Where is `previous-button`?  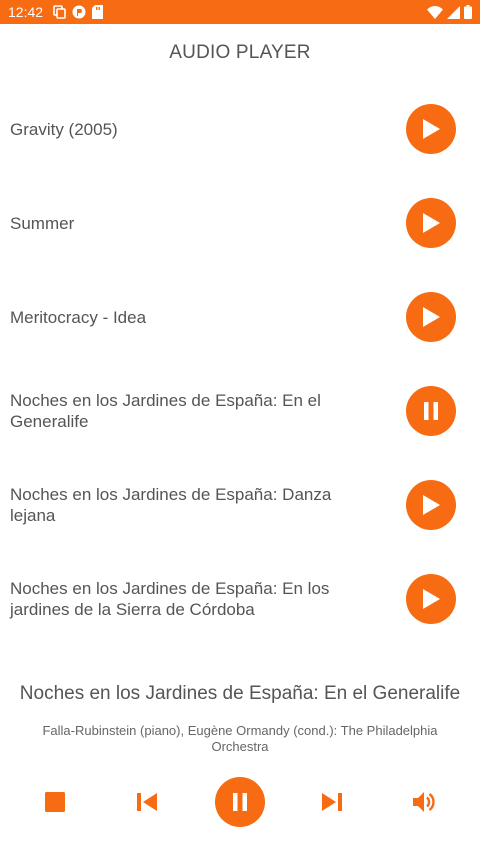
previous-button is located at coordinates (147, 802).